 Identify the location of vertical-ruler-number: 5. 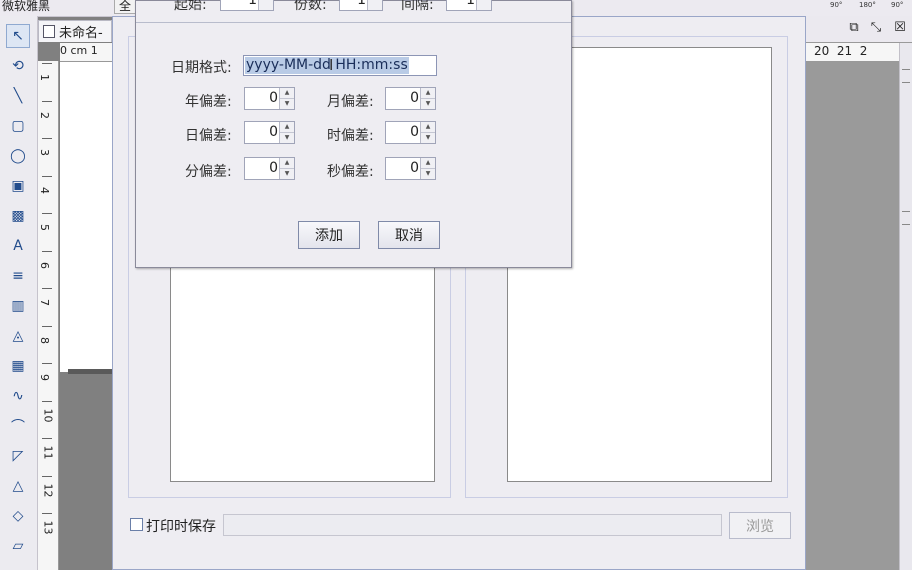
(44, 227).